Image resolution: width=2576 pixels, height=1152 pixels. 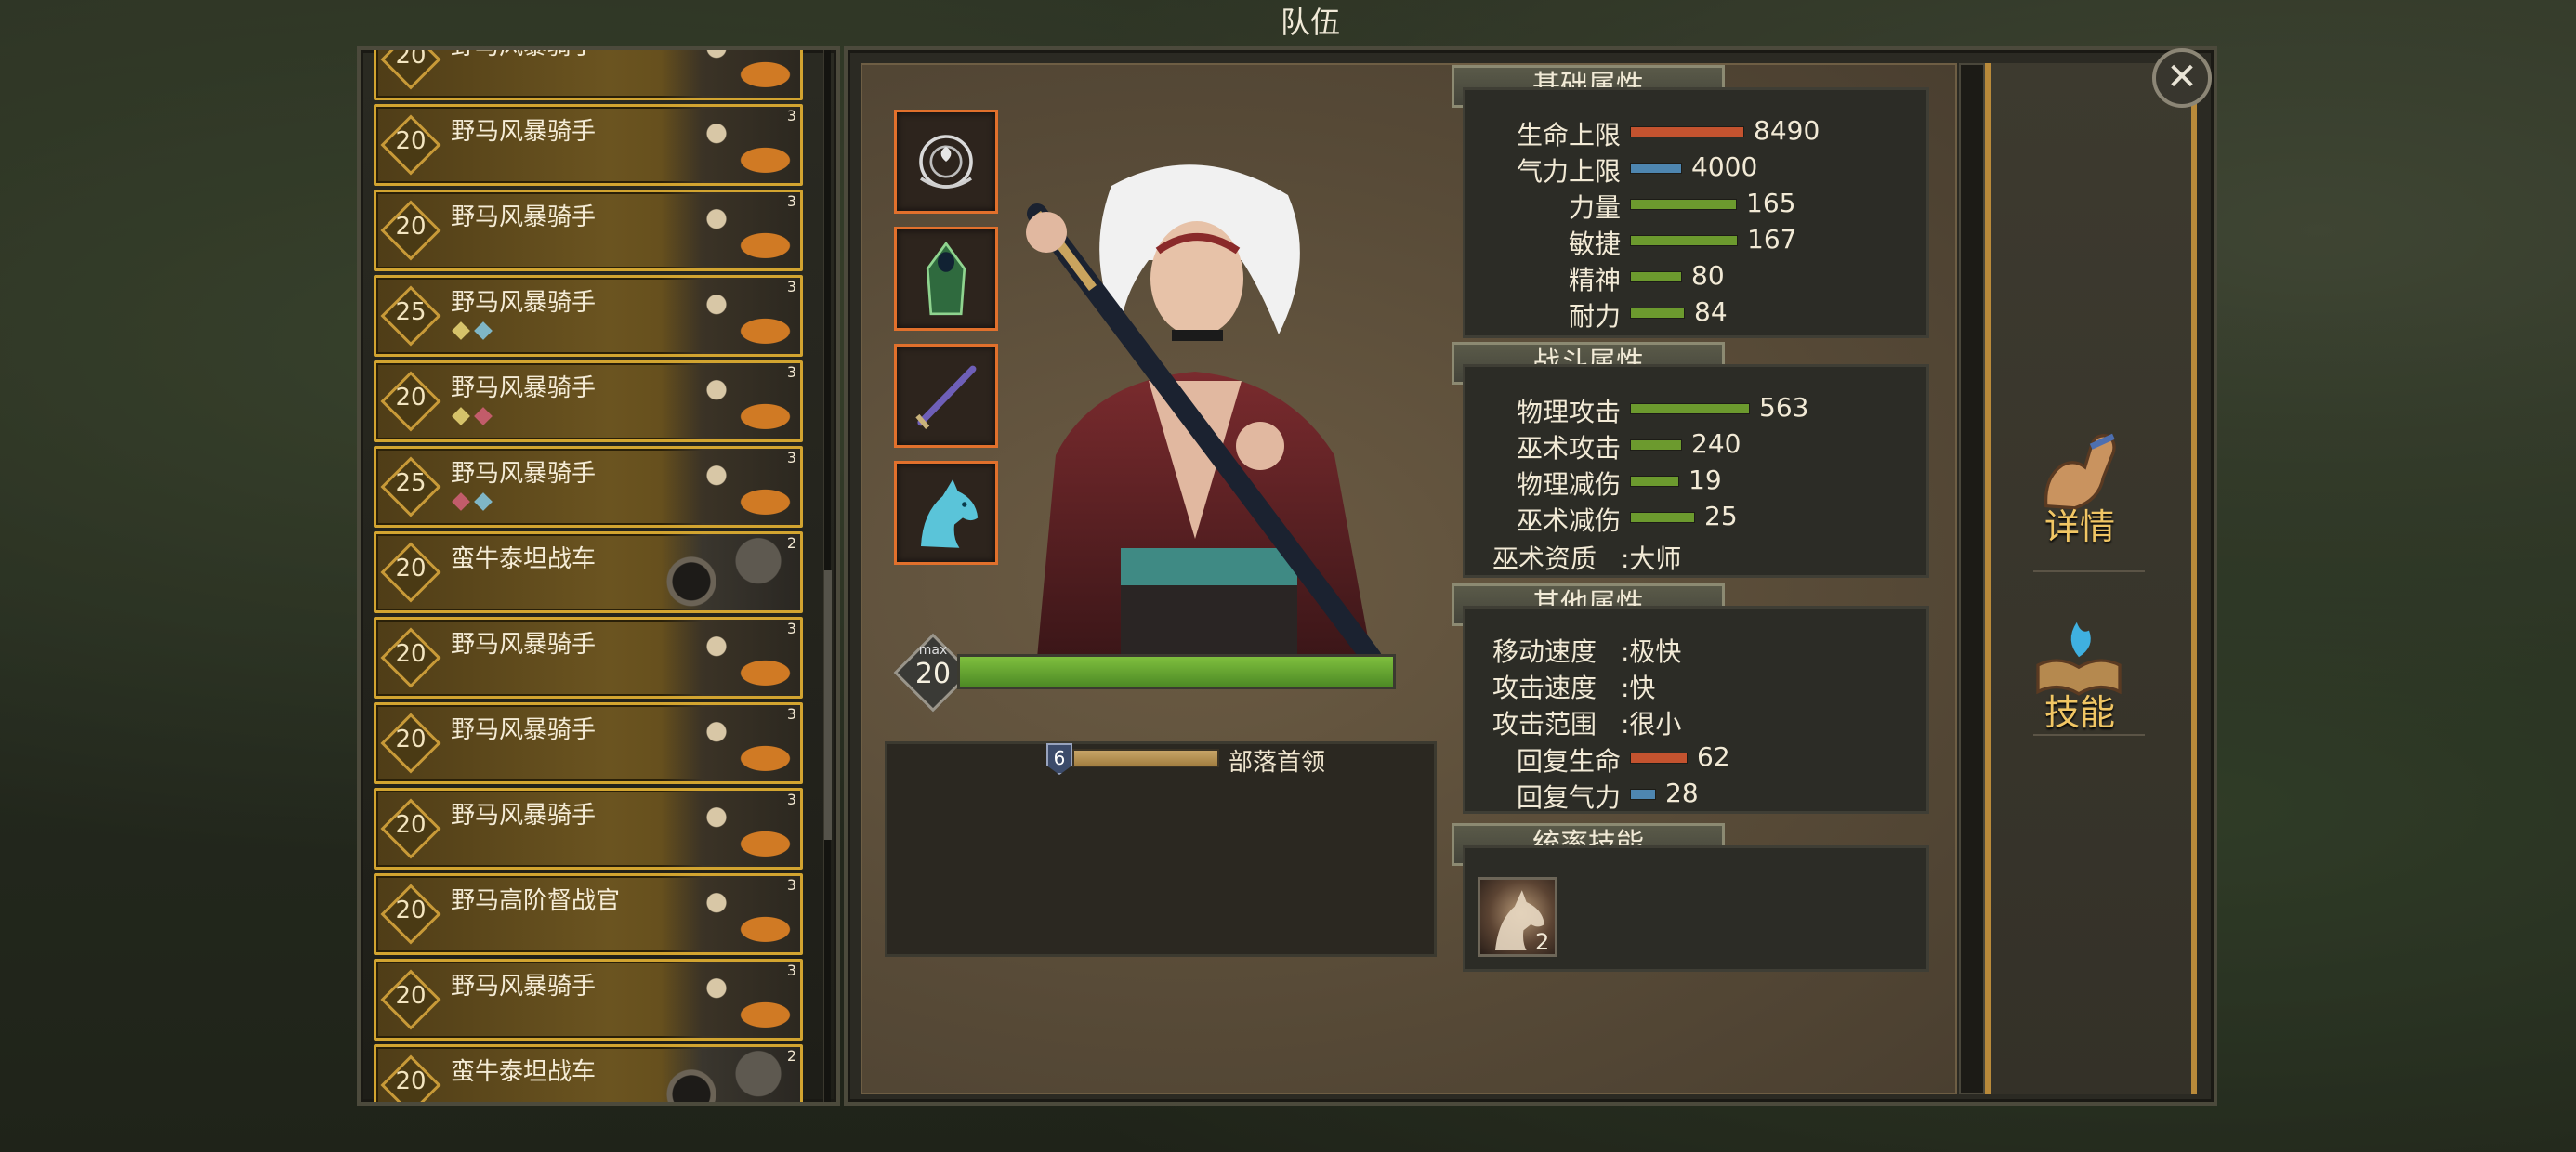 I want to click on stat-label: 敏捷, so click(x=1594, y=244).